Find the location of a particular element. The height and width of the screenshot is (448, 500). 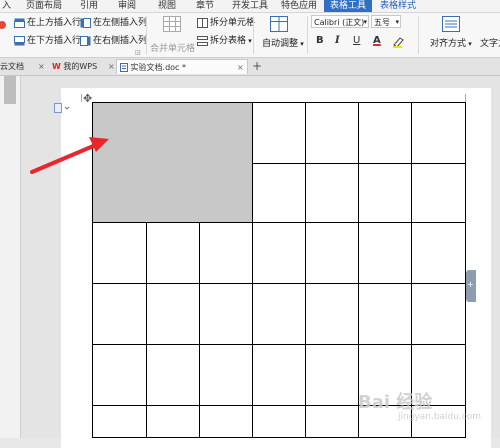

menu-references: 引用 is located at coordinates (91, 6).